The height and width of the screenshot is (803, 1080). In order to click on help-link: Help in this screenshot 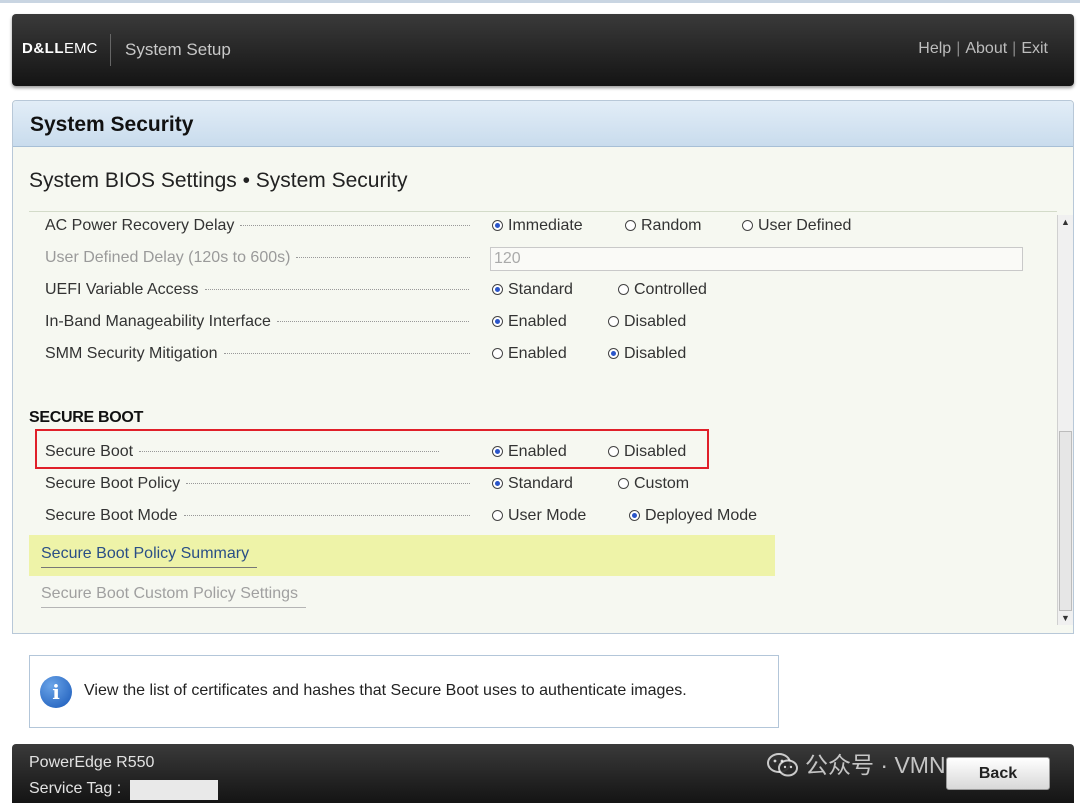, I will do `click(934, 48)`.